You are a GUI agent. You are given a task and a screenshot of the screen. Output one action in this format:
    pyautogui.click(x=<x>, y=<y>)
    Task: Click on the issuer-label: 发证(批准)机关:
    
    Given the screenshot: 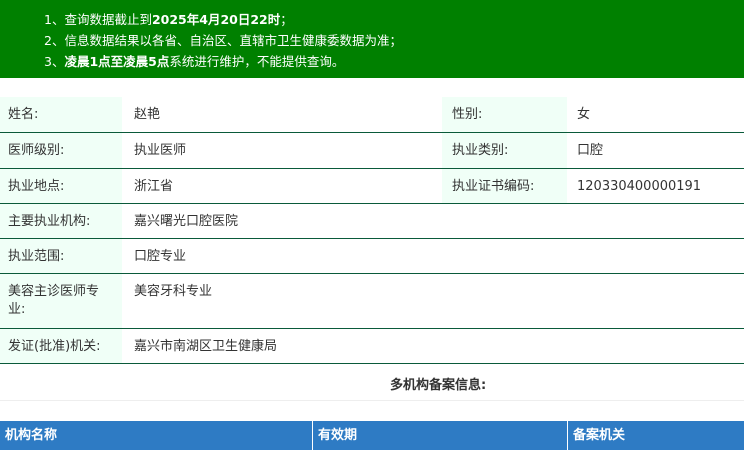 What is the action you would take?
    pyautogui.click(x=54, y=346)
    